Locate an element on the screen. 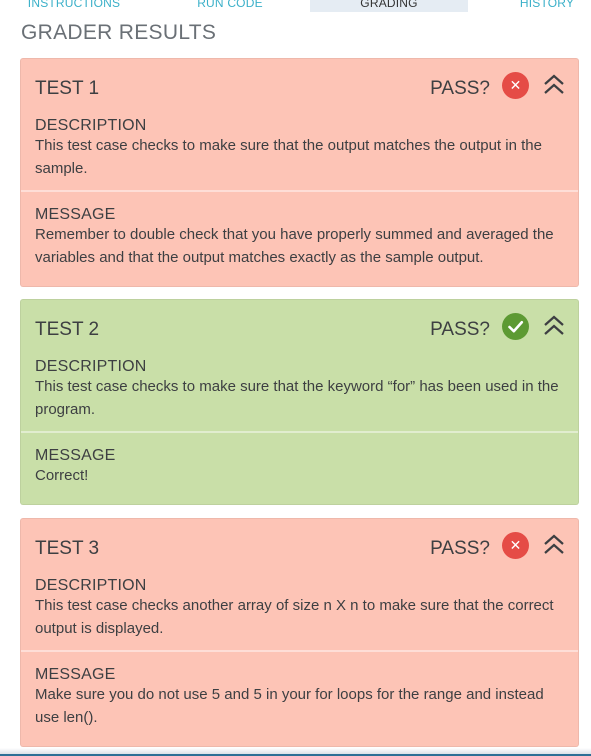 The width and height of the screenshot is (591, 756). section-title: GRADER RESULTS is located at coordinates (119, 32).